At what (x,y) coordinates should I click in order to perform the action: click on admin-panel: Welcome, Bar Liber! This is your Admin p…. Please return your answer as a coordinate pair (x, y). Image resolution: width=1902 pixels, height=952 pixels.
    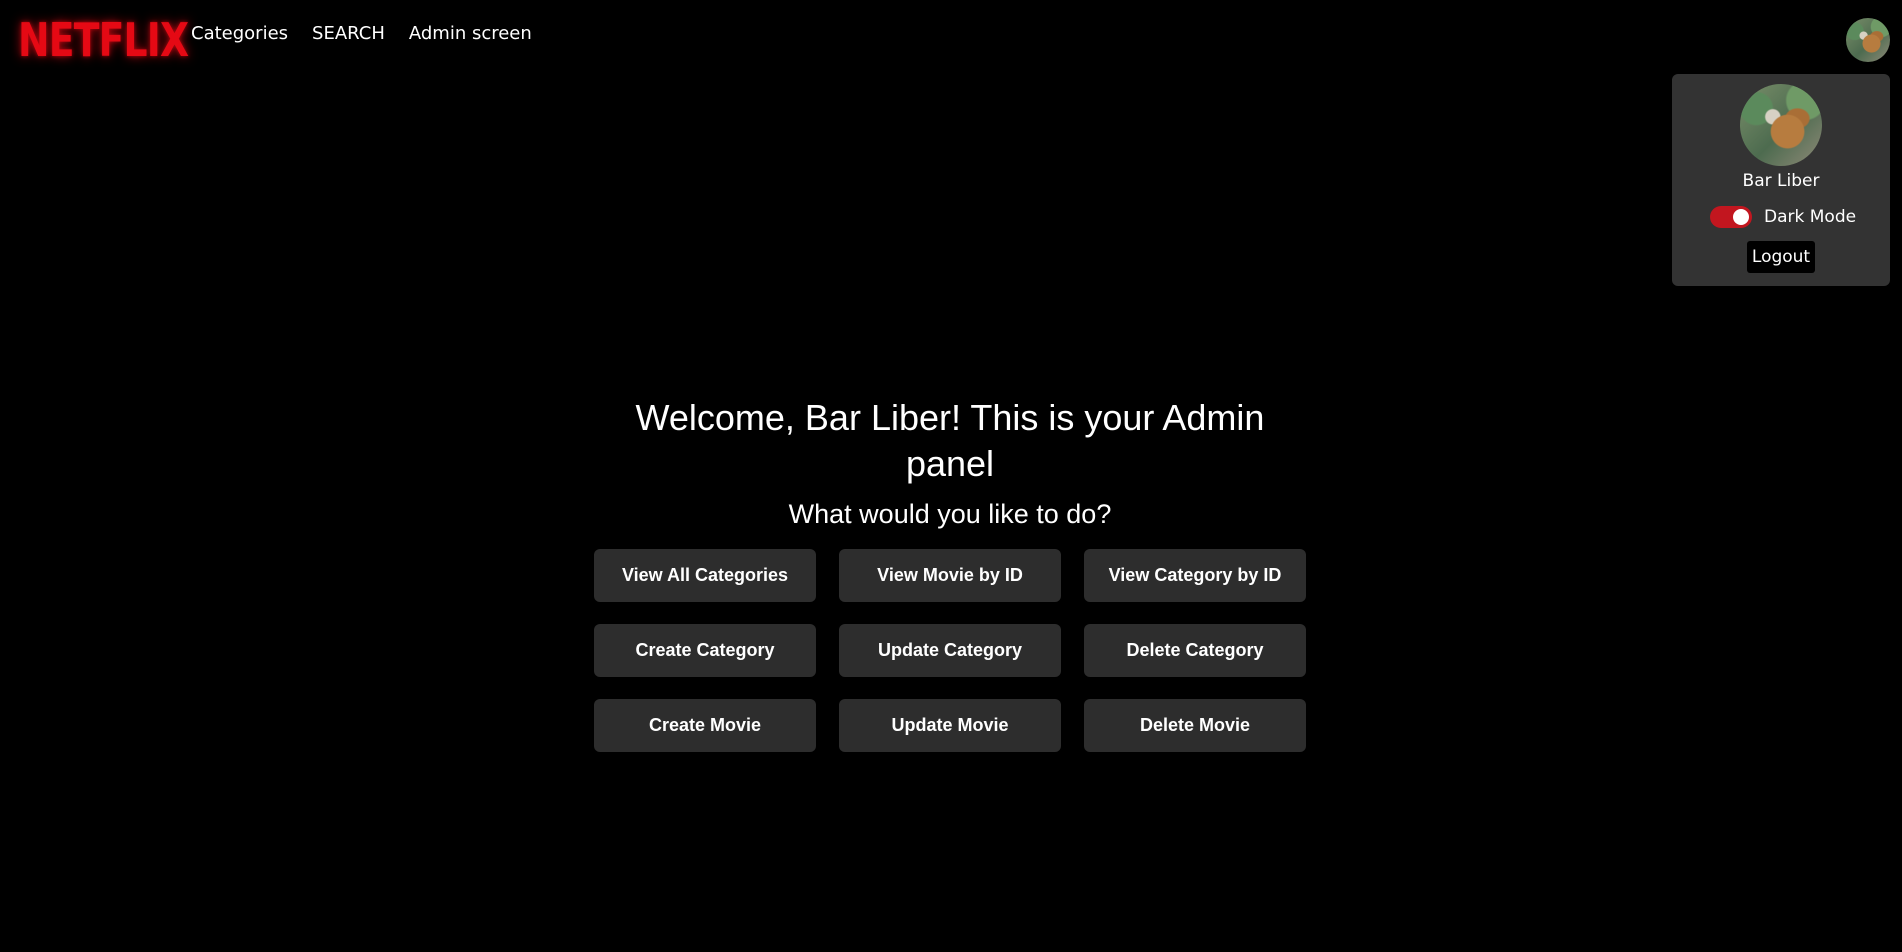
    Looking at the image, I should click on (950, 573).